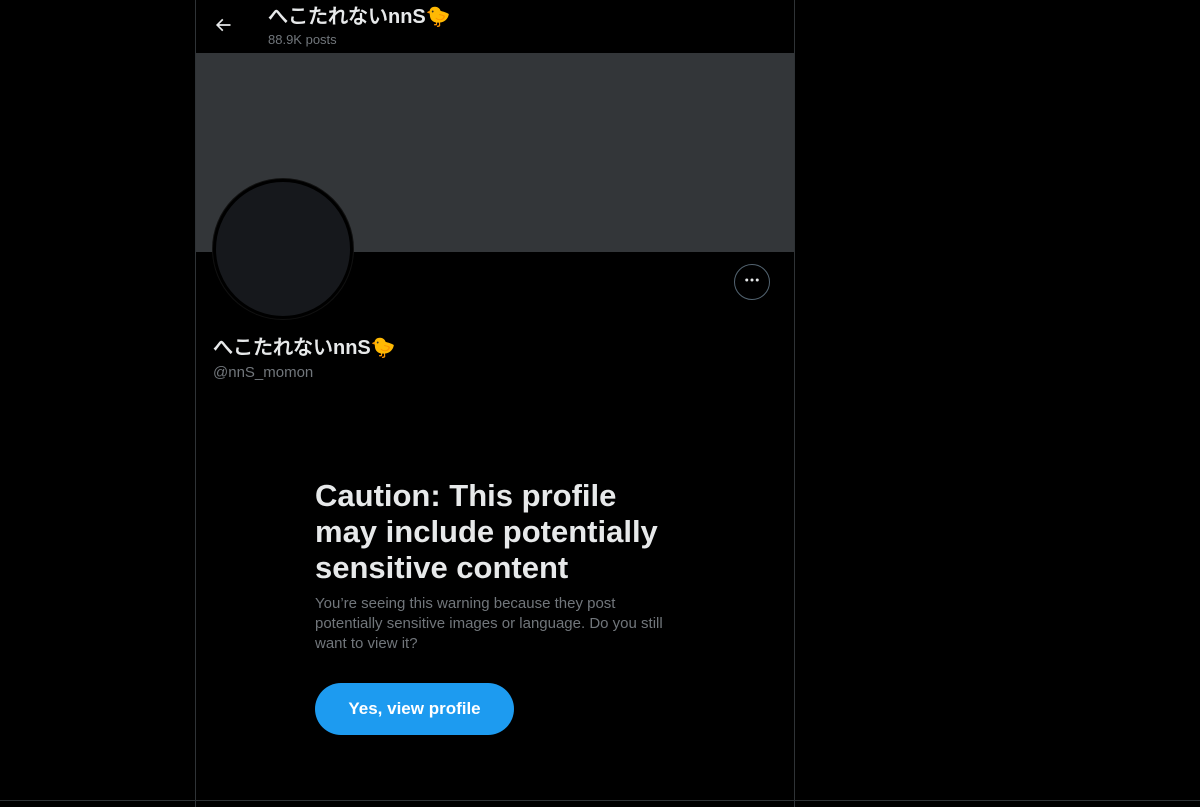 Image resolution: width=1200 pixels, height=807 pixels. What do you see at coordinates (263, 372) in the screenshot?
I see `user-handle: @nnS_momon` at bounding box center [263, 372].